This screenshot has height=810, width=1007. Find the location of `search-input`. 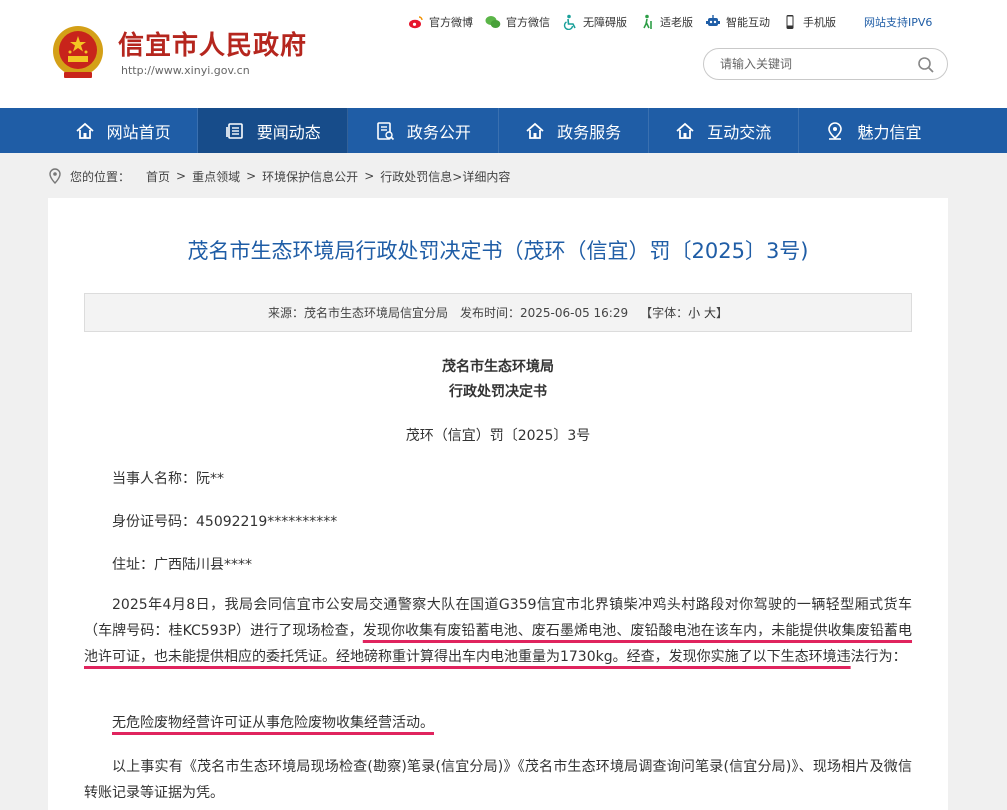

search-input is located at coordinates (815, 64).